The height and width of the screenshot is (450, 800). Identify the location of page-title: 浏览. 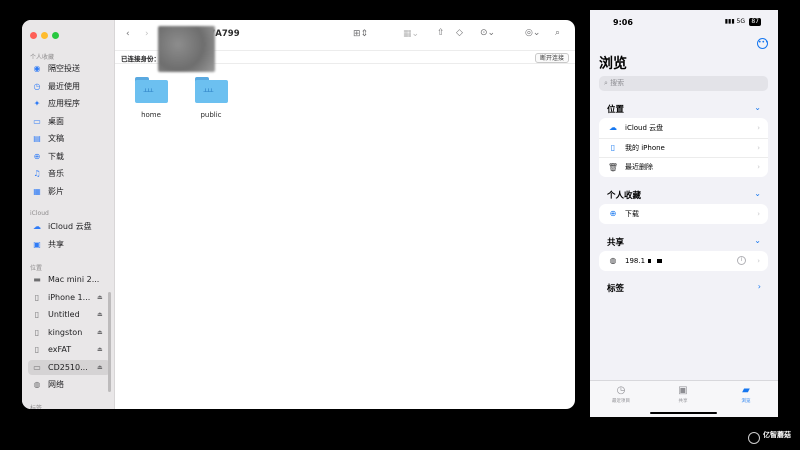
(613, 64).